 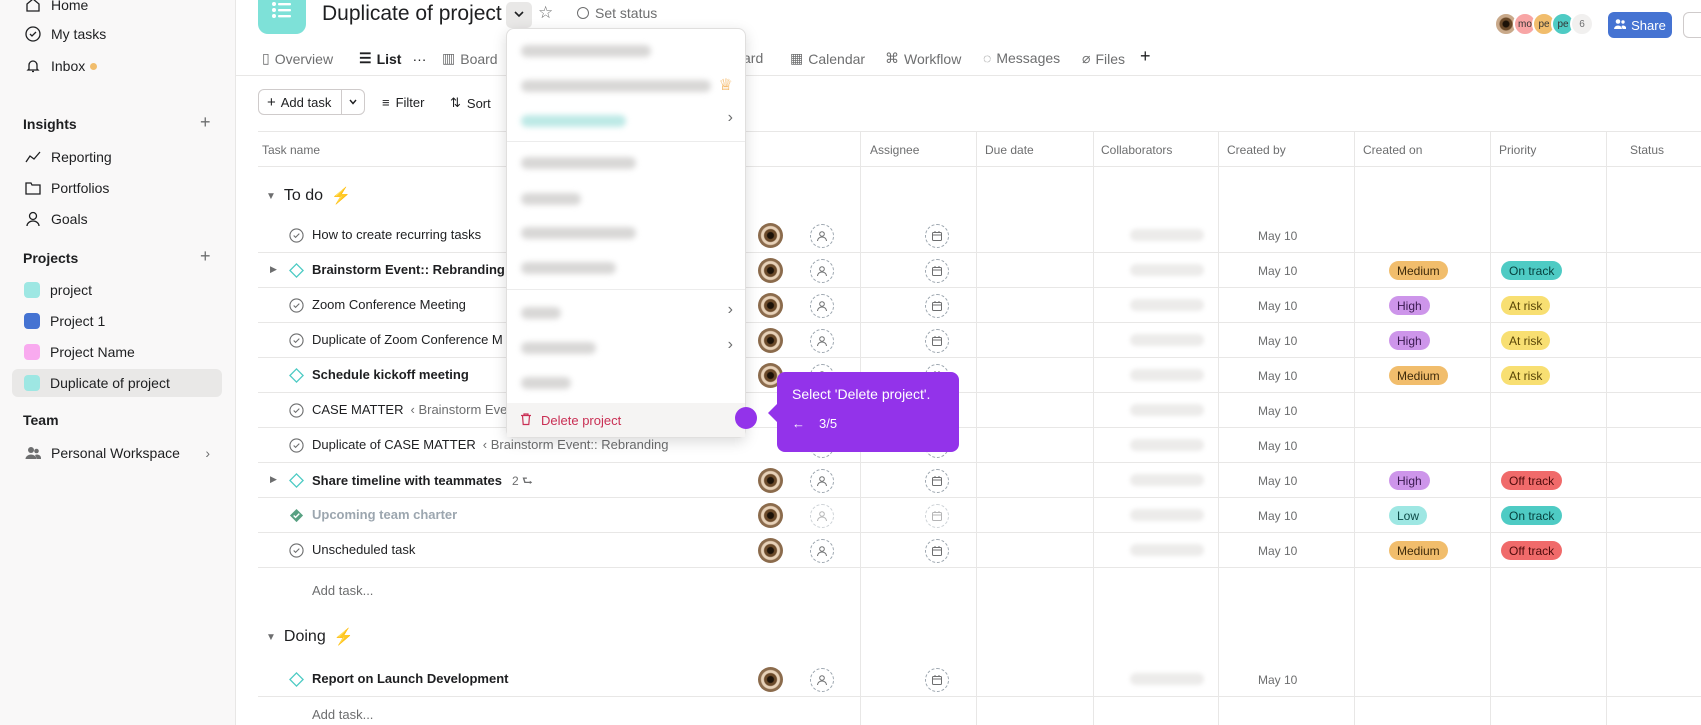 What do you see at coordinates (419, 59) in the screenshot?
I see `more-icon: ···` at bounding box center [419, 59].